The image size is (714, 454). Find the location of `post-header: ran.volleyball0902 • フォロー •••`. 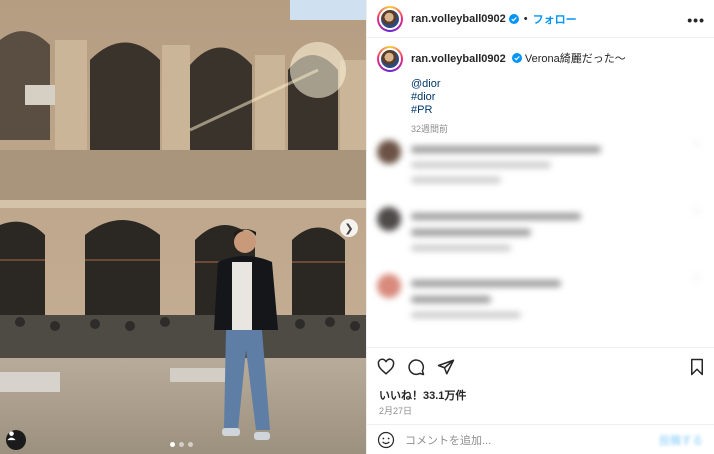

post-header: ran.volleyball0902 • フォロー ••• is located at coordinates (540, 19).